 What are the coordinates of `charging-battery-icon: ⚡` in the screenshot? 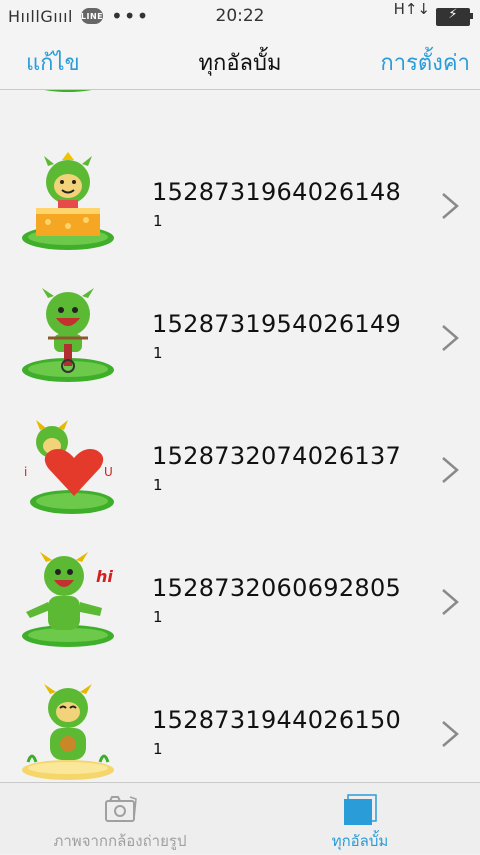 It's located at (454, 16).